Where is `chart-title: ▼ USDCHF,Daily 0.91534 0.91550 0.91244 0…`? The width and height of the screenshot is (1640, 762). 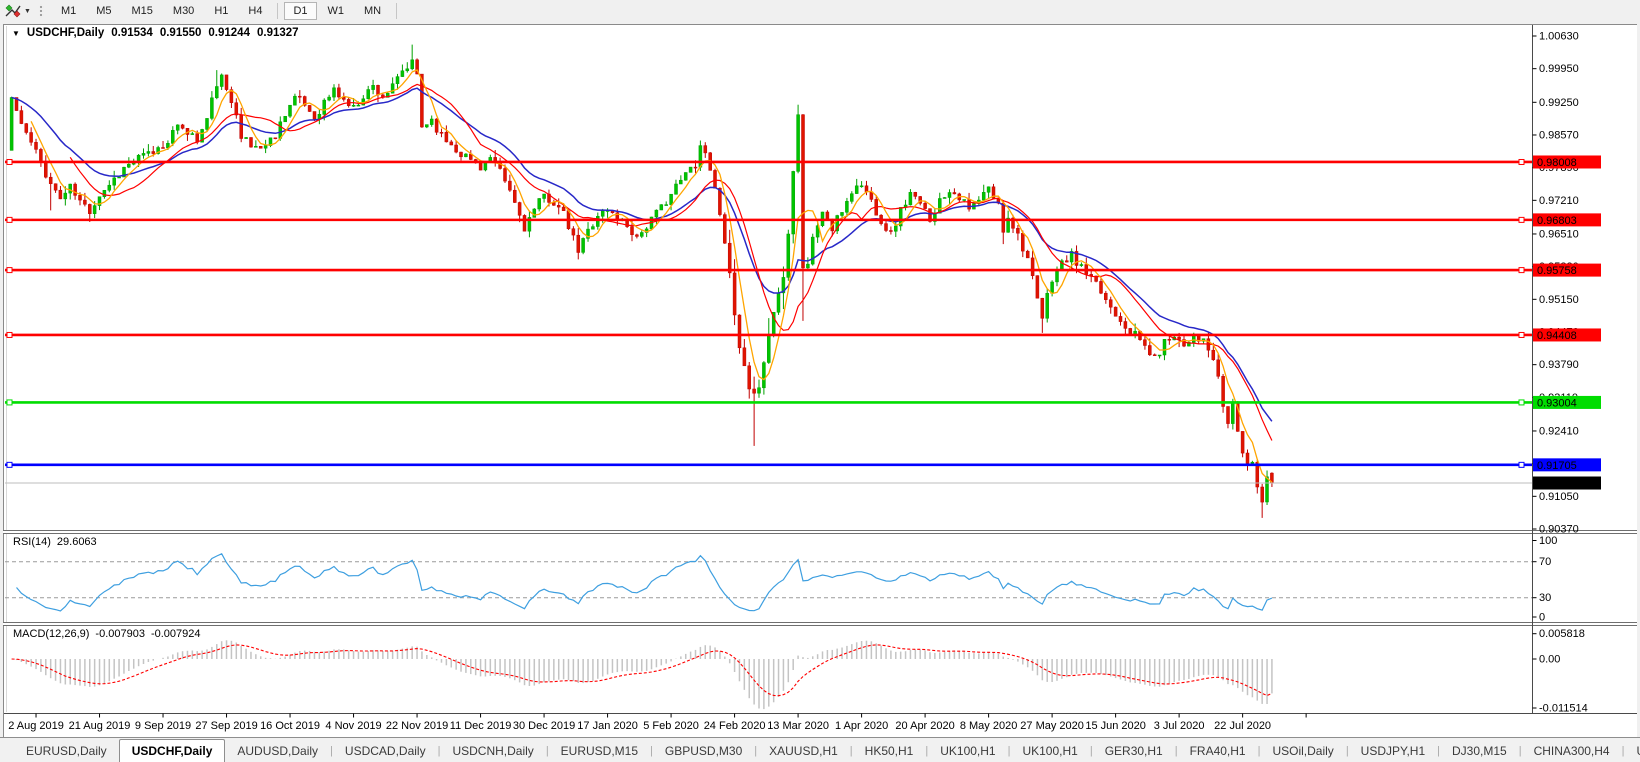 chart-title: ▼ USDCHF,Daily 0.91534 0.91550 0.91244 0… is located at coordinates (155, 33).